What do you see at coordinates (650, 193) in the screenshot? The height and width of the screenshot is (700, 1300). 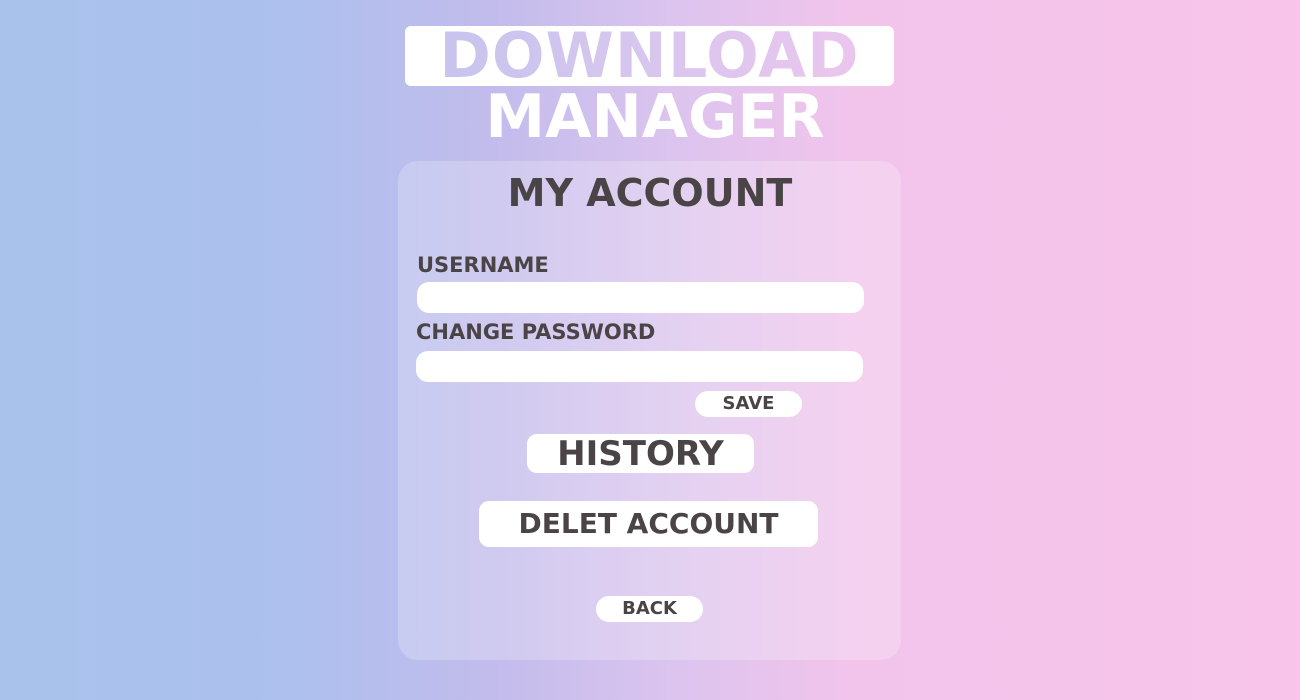 I see `page-title: MY ACCOUNT` at bounding box center [650, 193].